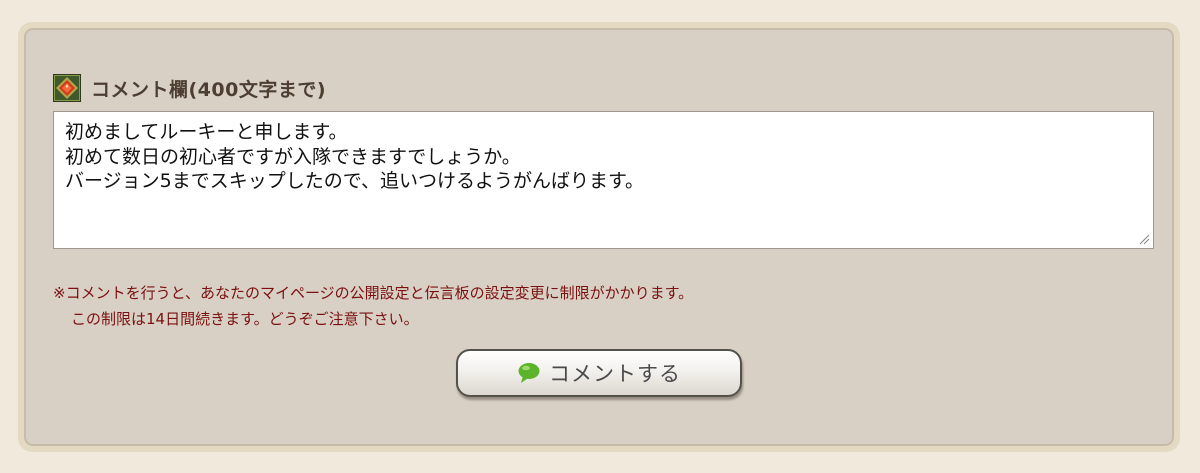 The height and width of the screenshot is (473, 1200). What do you see at coordinates (529, 373) in the screenshot?
I see `speech-bubble-icon` at bounding box center [529, 373].